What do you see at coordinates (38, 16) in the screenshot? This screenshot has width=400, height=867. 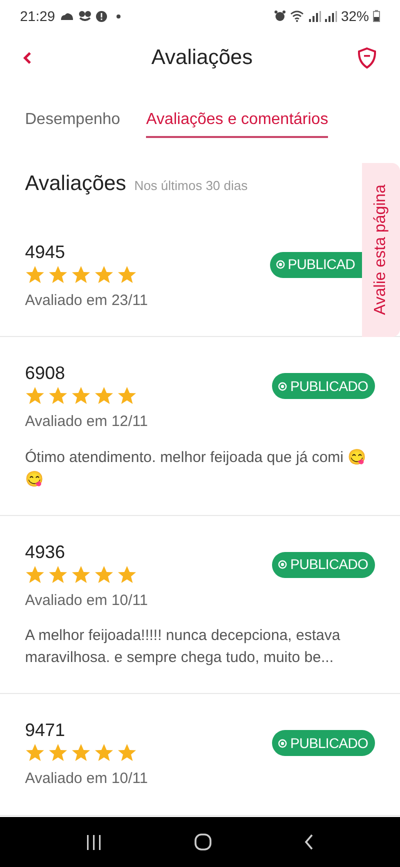 I see `status-time: 21:29` at bounding box center [38, 16].